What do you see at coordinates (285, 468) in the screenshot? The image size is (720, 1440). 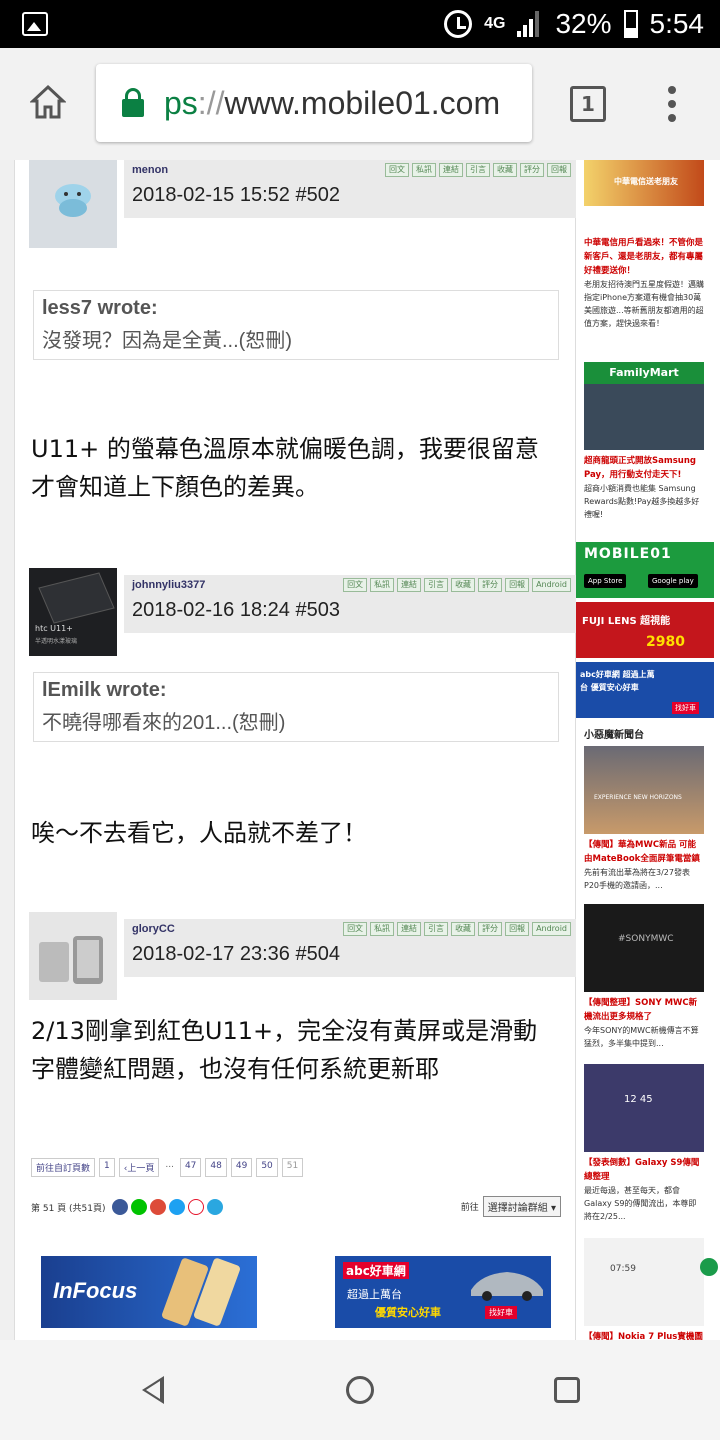 I see `post-body: U11+ 的螢幕色溫原本就偏暖色調，我要很留意才會知道上下顏色的差異。` at bounding box center [285, 468].